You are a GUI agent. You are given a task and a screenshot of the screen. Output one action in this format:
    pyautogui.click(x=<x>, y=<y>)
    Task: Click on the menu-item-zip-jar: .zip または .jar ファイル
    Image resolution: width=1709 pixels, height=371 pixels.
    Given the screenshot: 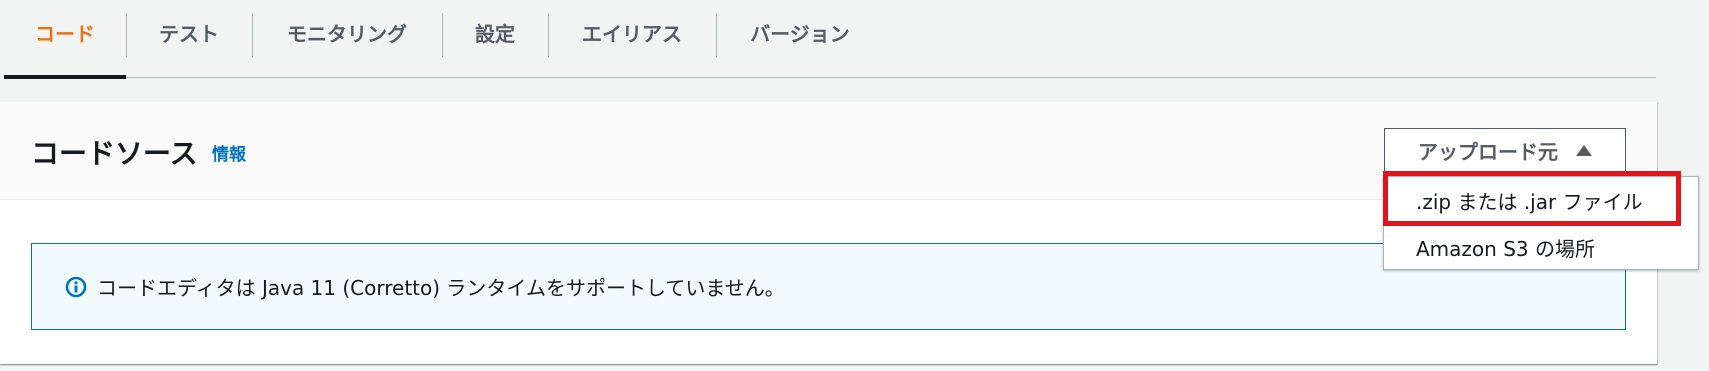 What is the action you would take?
    pyautogui.click(x=1541, y=200)
    